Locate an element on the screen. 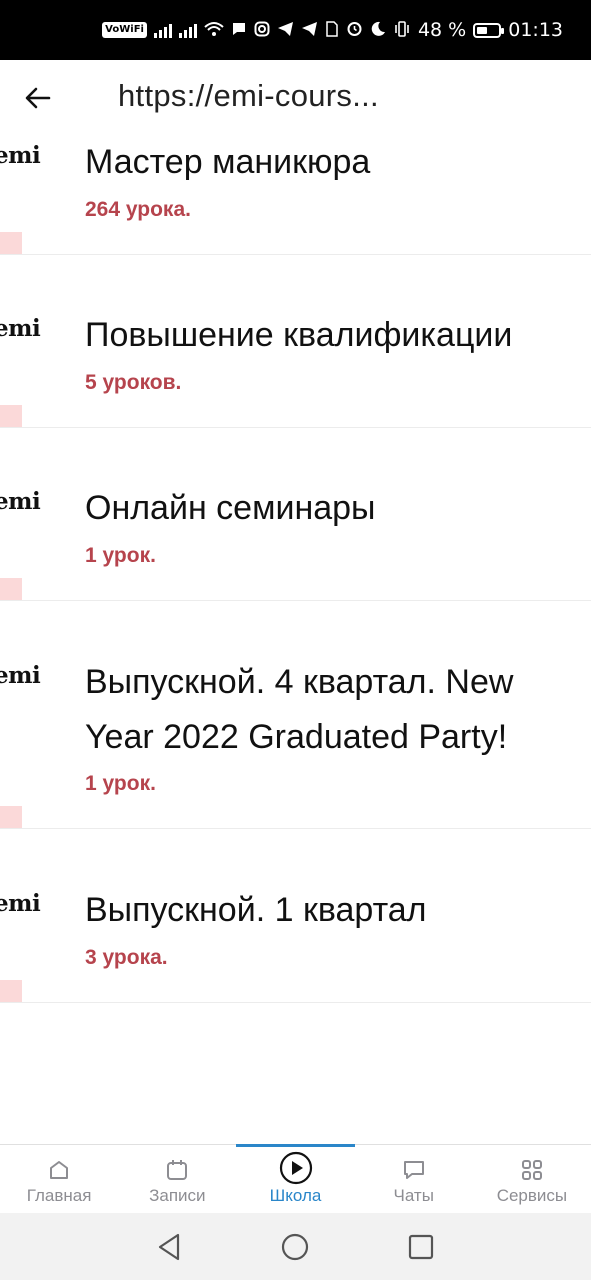 The height and width of the screenshot is (1280, 591). circle-home-icon is located at coordinates (295, 1247).